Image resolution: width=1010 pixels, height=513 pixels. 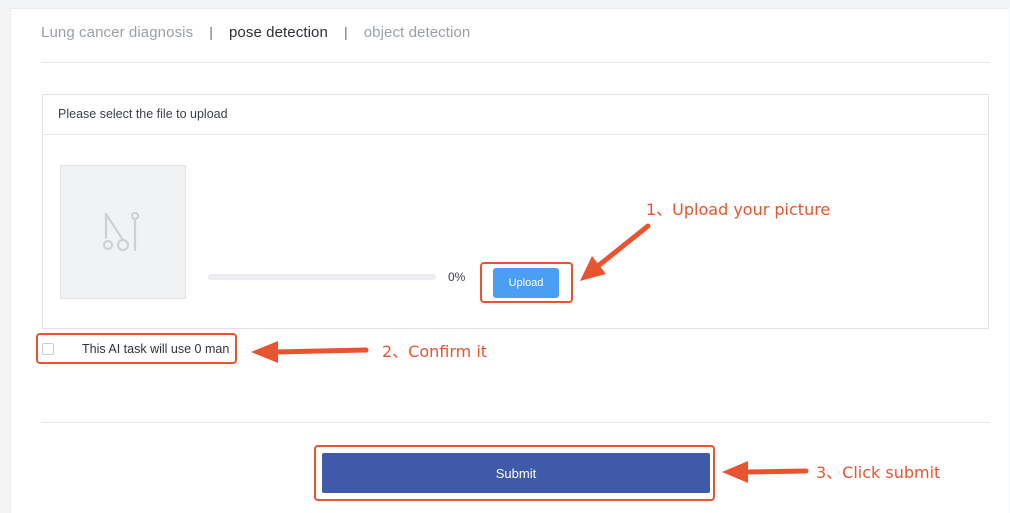 I want to click on step3-annotation: 3、Click submit, so click(x=878, y=472).